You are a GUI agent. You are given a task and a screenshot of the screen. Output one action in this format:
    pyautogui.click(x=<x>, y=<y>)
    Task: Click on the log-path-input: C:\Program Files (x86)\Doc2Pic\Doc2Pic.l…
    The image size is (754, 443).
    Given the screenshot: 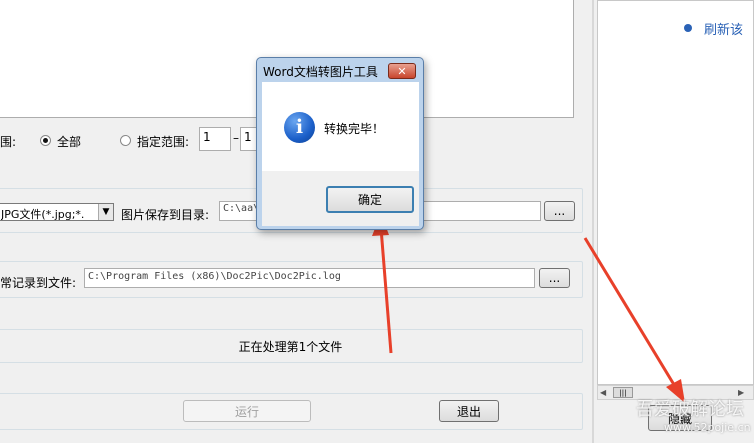 What is the action you would take?
    pyautogui.click(x=309, y=278)
    